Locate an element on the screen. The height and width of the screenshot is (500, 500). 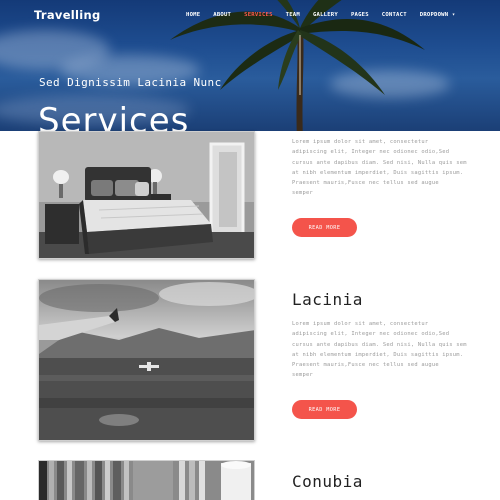
nav-pages: PAGES is located at coordinates (360, 15).